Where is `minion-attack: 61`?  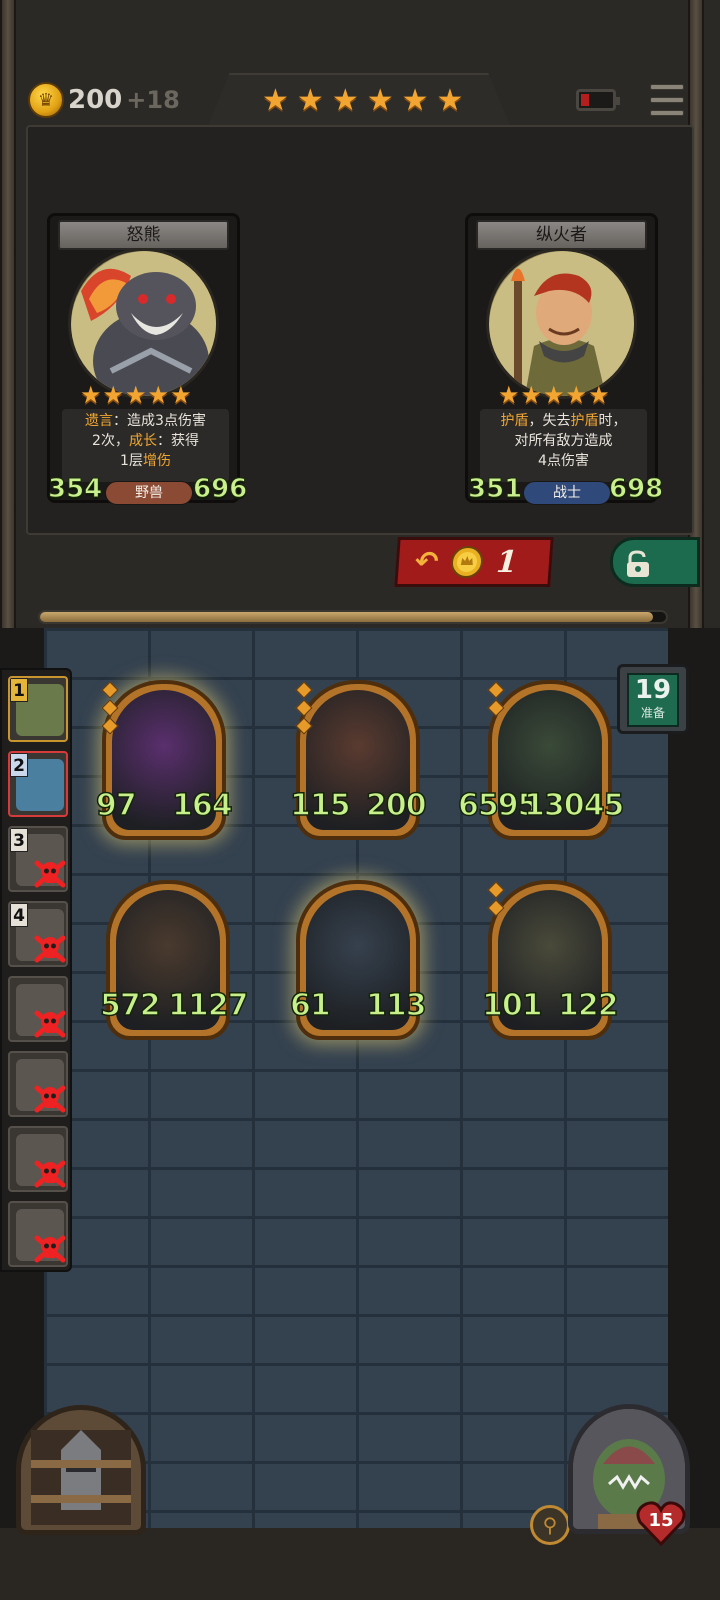 minion-attack: 61 is located at coordinates (310, 1005).